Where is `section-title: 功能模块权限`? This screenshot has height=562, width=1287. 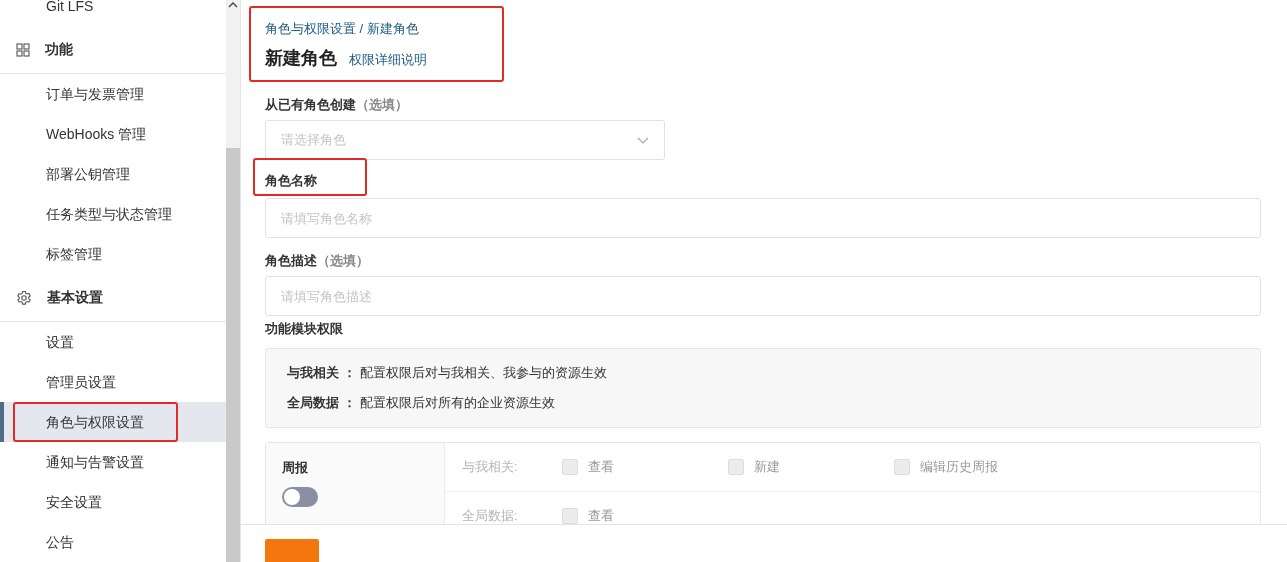
section-title: 功能模块权限 is located at coordinates (304, 329).